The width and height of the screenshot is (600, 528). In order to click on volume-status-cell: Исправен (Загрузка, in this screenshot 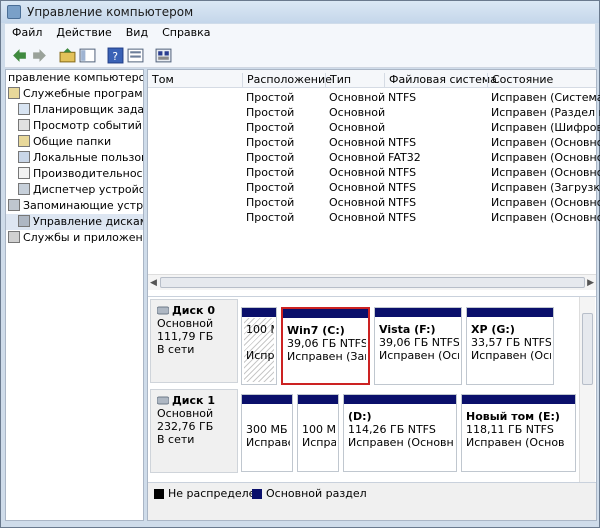, I will do `click(545, 187)`.